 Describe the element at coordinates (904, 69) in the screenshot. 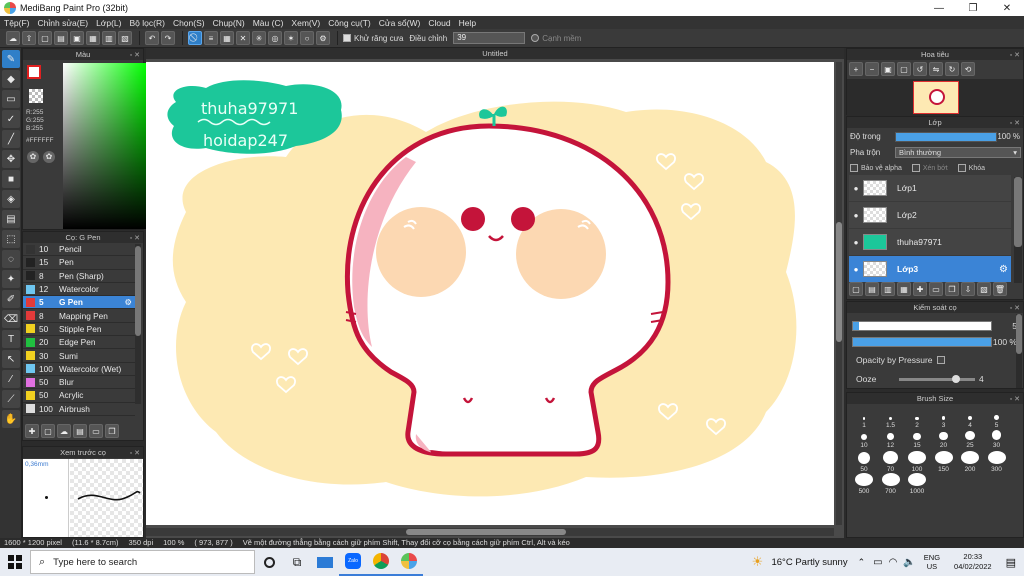

I see `actual-size-icon: ▢` at that location.